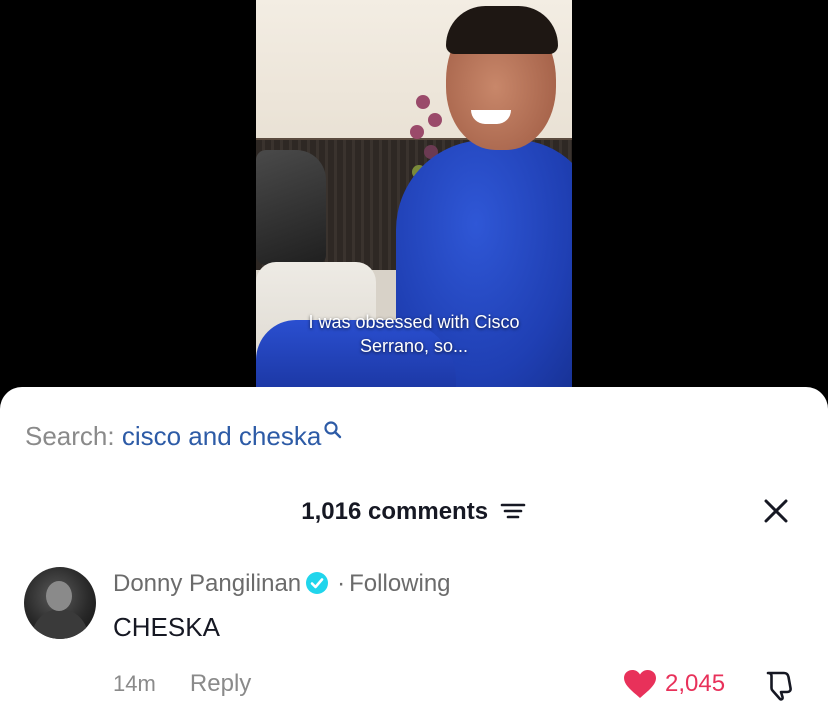  Describe the element at coordinates (776, 511) in the screenshot. I see `close-icon` at that location.